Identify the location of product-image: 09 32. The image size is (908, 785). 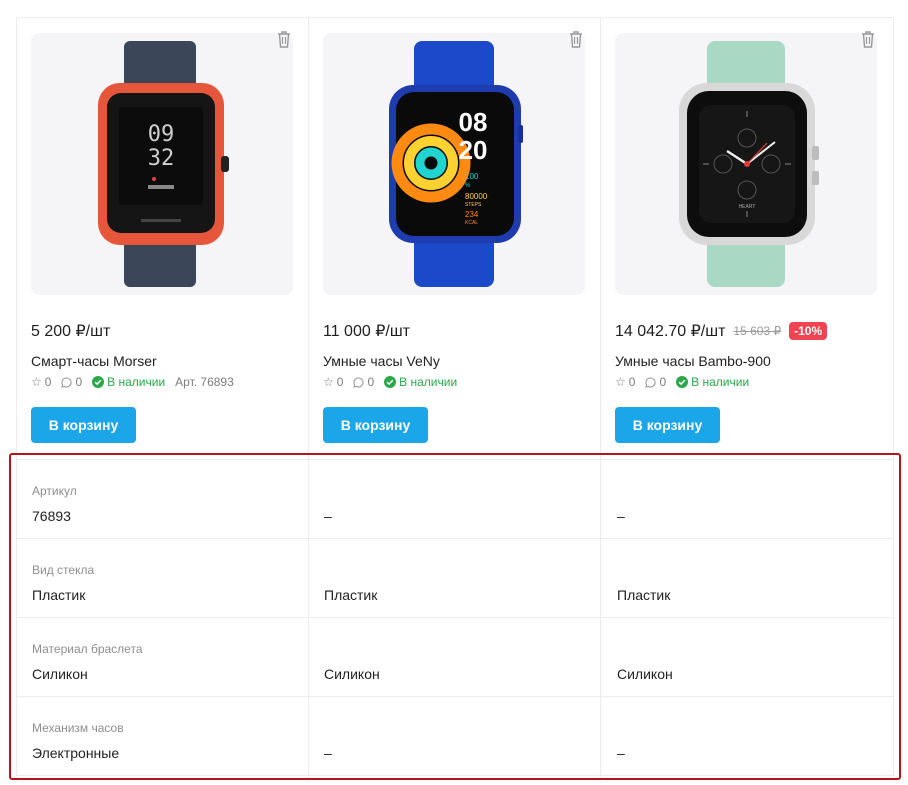
(162, 164).